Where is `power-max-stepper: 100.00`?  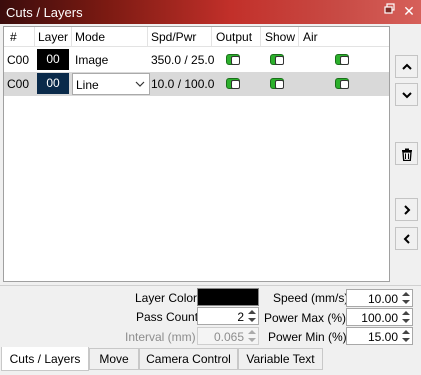 power-max-stepper: 100.00 is located at coordinates (379, 317).